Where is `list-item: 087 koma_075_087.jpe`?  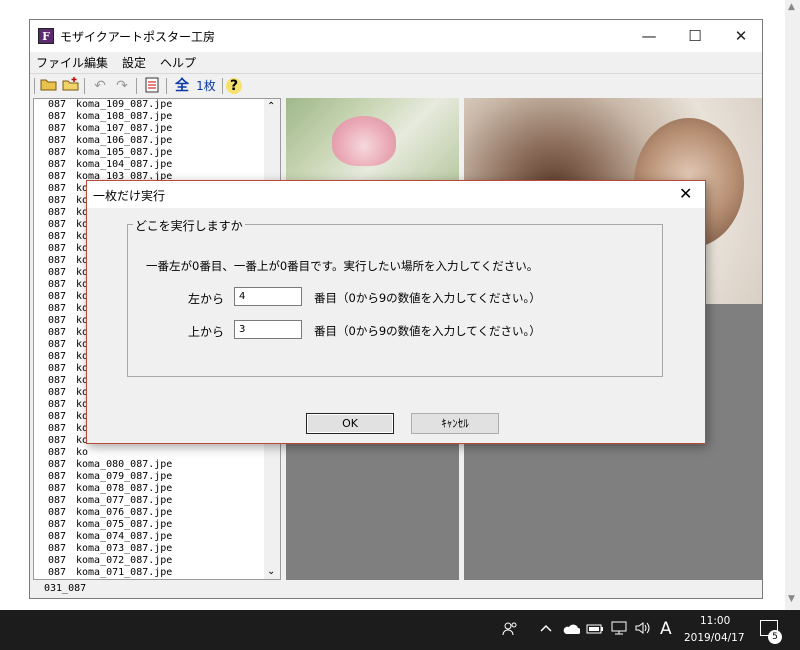
list-item: 087 koma_075_087.jpe is located at coordinates (150, 525).